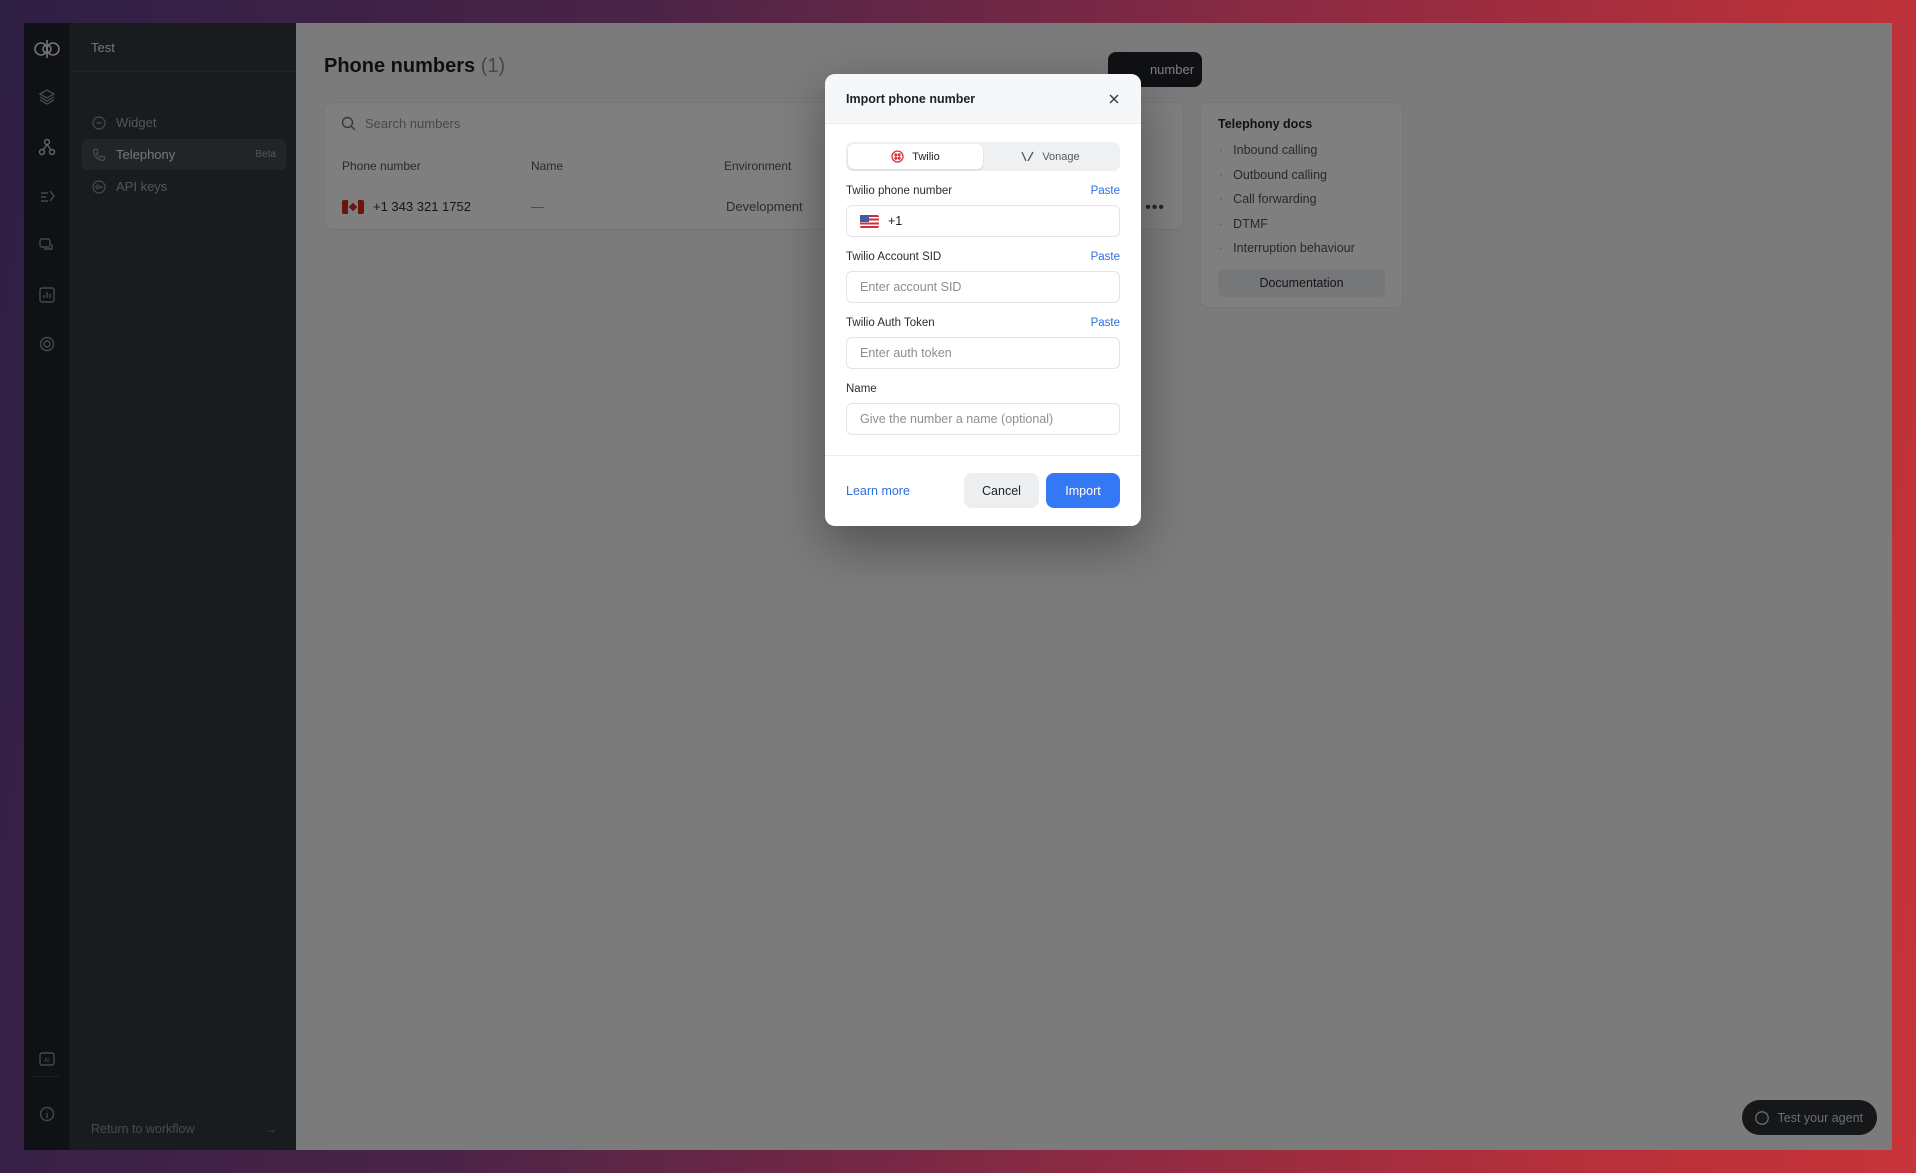 The width and height of the screenshot is (1916, 1173). Describe the element at coordinates (897, 156) in the screenshot. I see `twilio-icon` at that location.